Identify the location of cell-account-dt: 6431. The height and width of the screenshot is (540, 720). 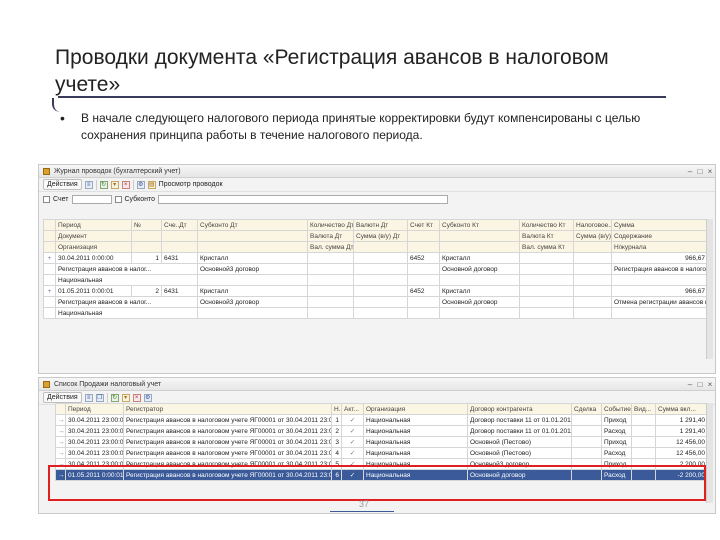
(179, 291).